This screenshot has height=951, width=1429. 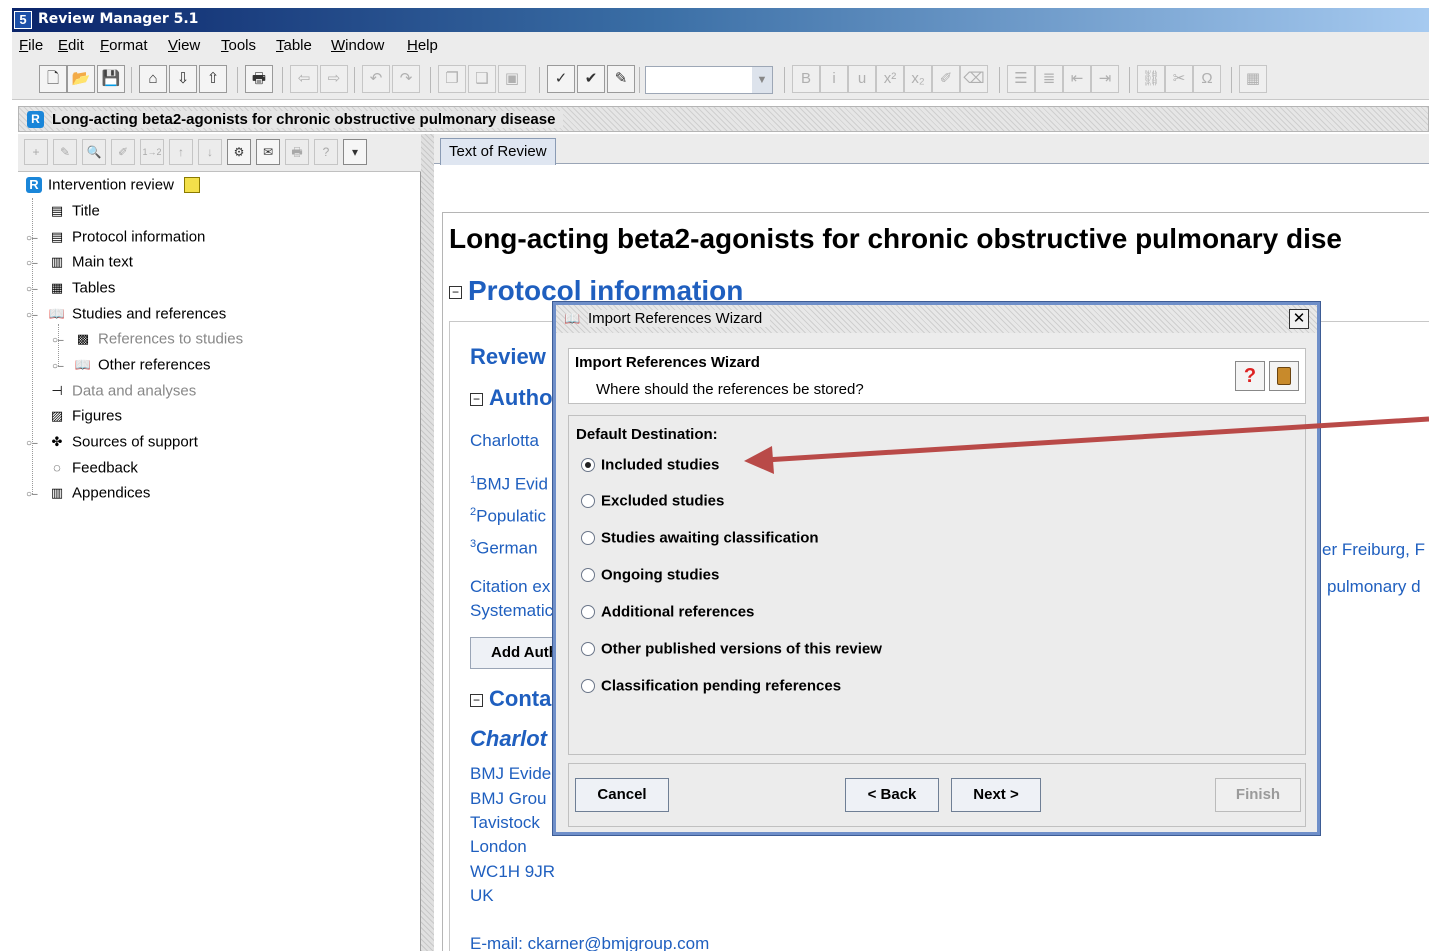 What do you see at coordinates (621, 79) in the screenshot?
I see `format-icon: ✎` at bounding box center [621, 79].